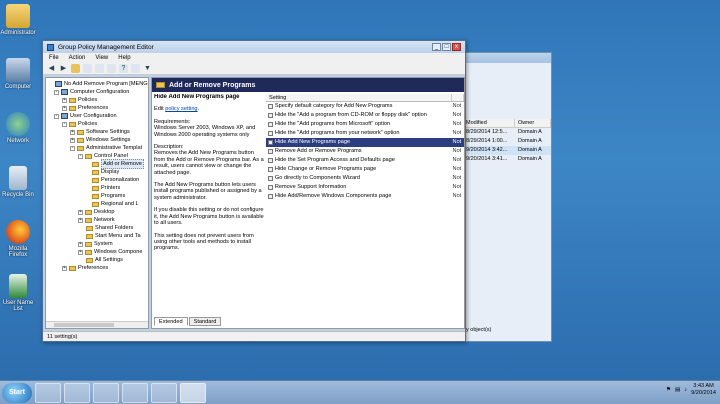 The width and height of the screenshot is (720, 404). Describe the element at coordinates (171, 321) in the screenshot. I see `tab-extended: Extended` at that location.